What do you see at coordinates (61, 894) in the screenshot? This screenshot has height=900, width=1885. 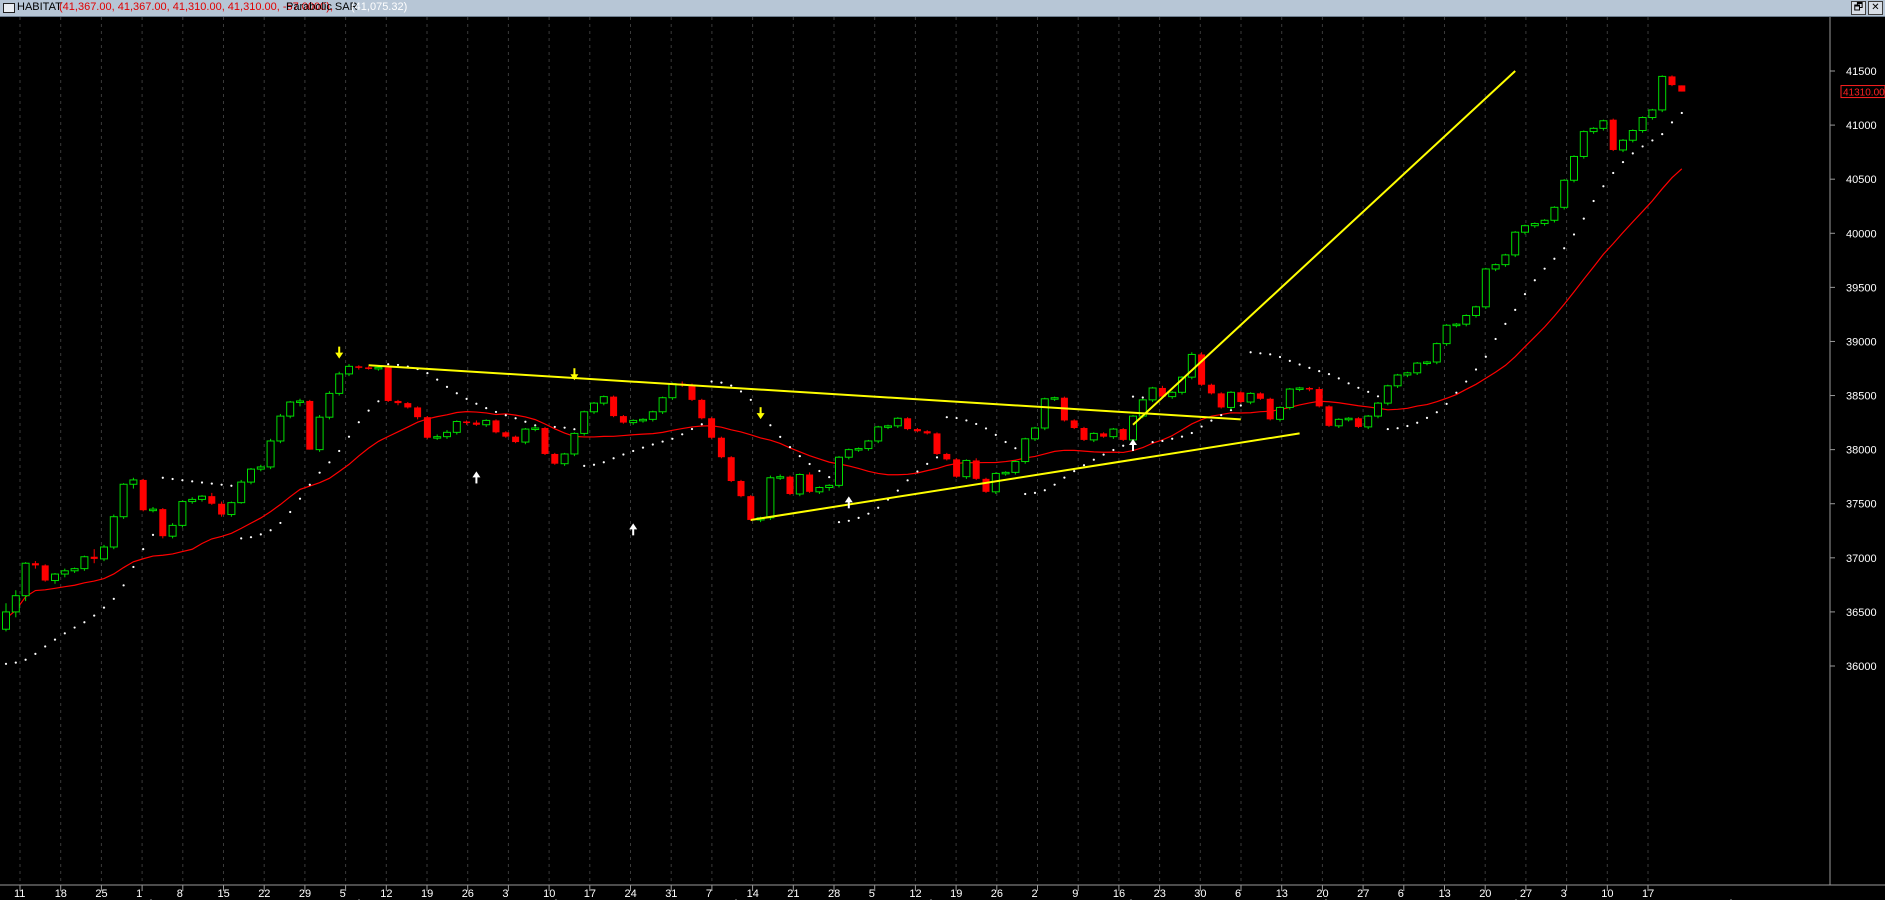 I see `time-tick-label: 18` at bounding box center [61, 894].